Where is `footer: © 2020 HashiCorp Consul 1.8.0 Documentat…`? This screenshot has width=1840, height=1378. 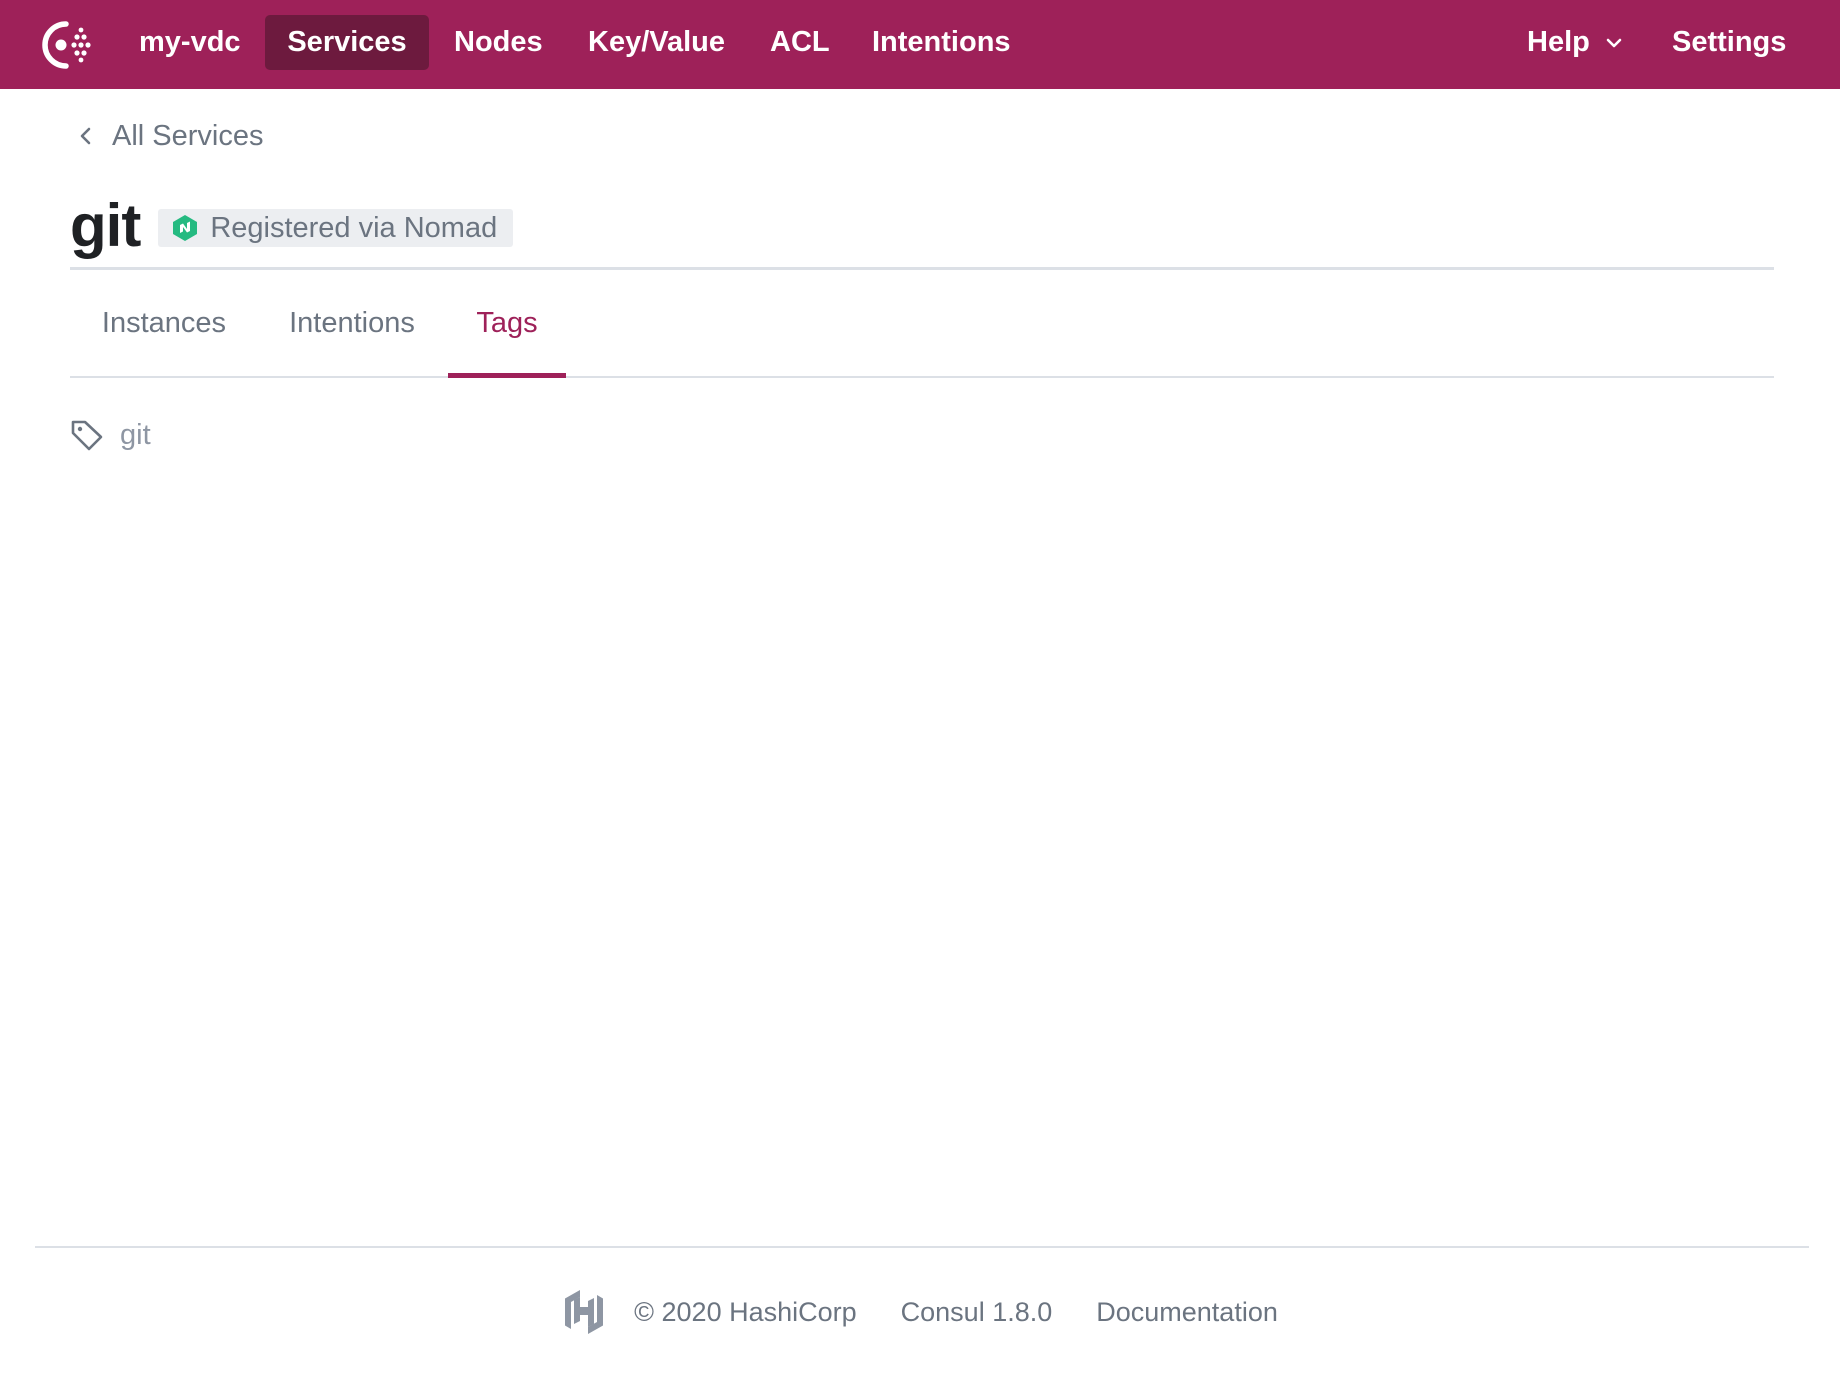 footer: © 2020 HashiCorp Consul 1.8.0 Documentat… is located at coordinates (920, 1312).